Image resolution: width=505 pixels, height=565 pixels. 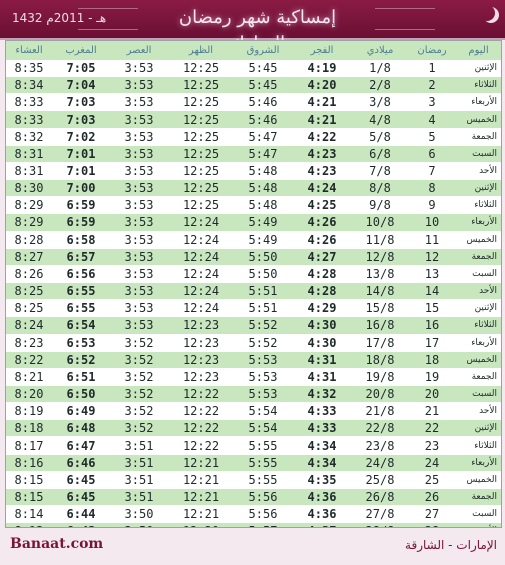 I want to click on table-row: 8:28 6:58 3:53 12:24 5:49 4:26 11/8 11 الخميس, so click(x=253, y=240).